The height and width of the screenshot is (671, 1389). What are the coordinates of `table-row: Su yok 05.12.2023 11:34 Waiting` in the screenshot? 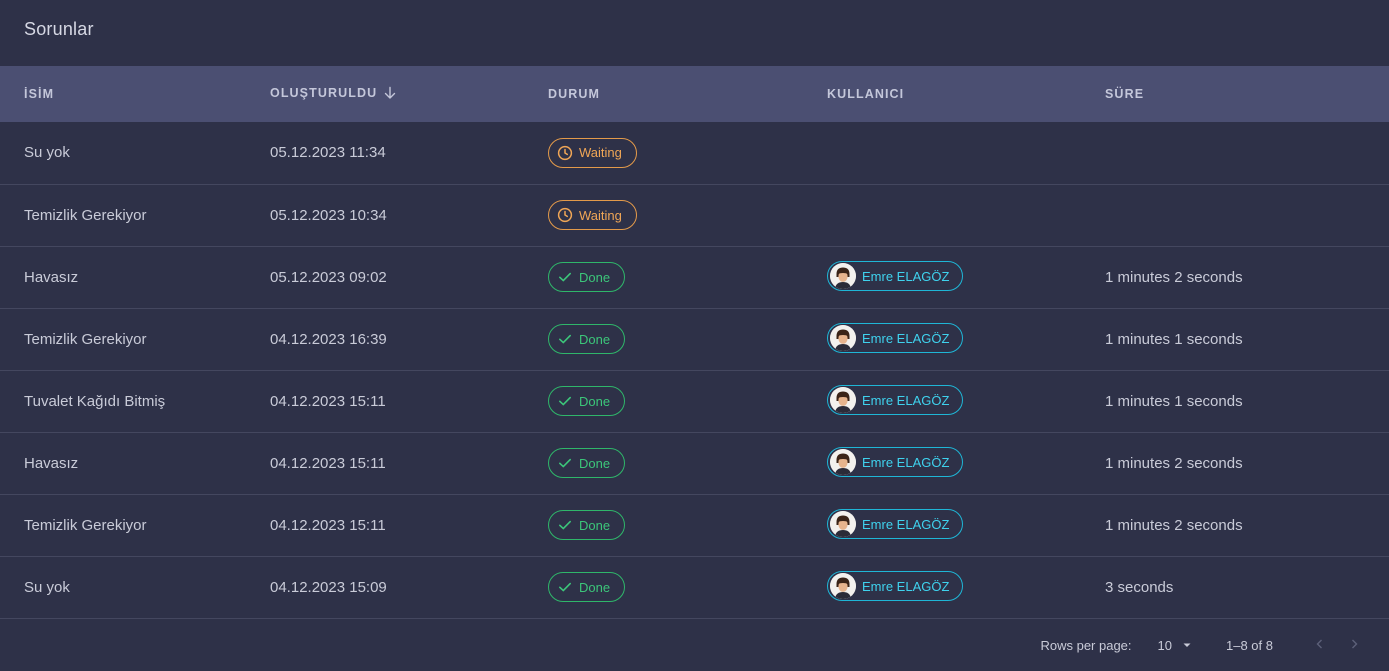 It's located at (694, 153).